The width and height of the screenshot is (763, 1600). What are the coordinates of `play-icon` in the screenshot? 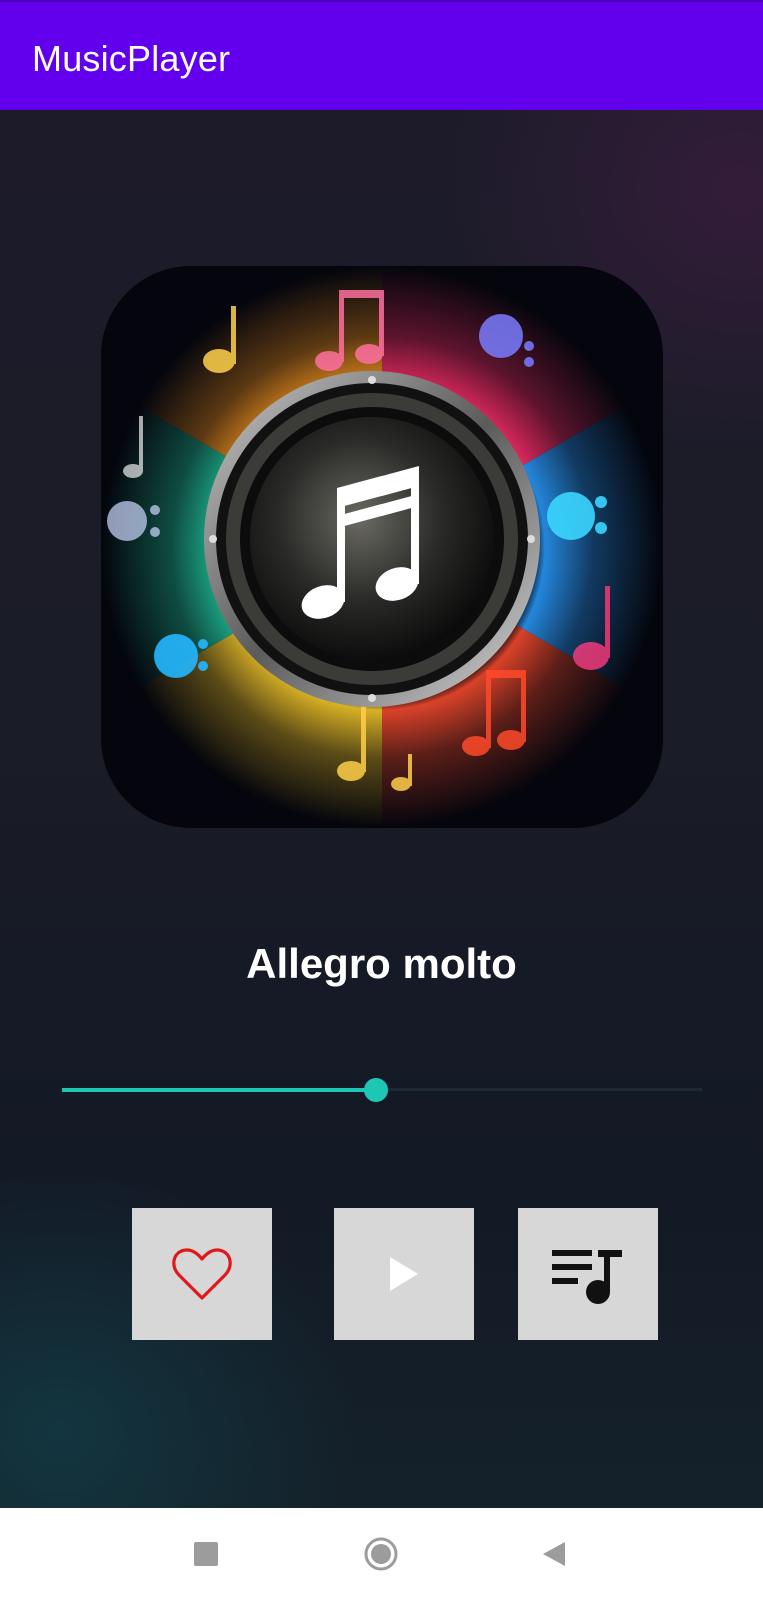 It's located at (404, 1274).